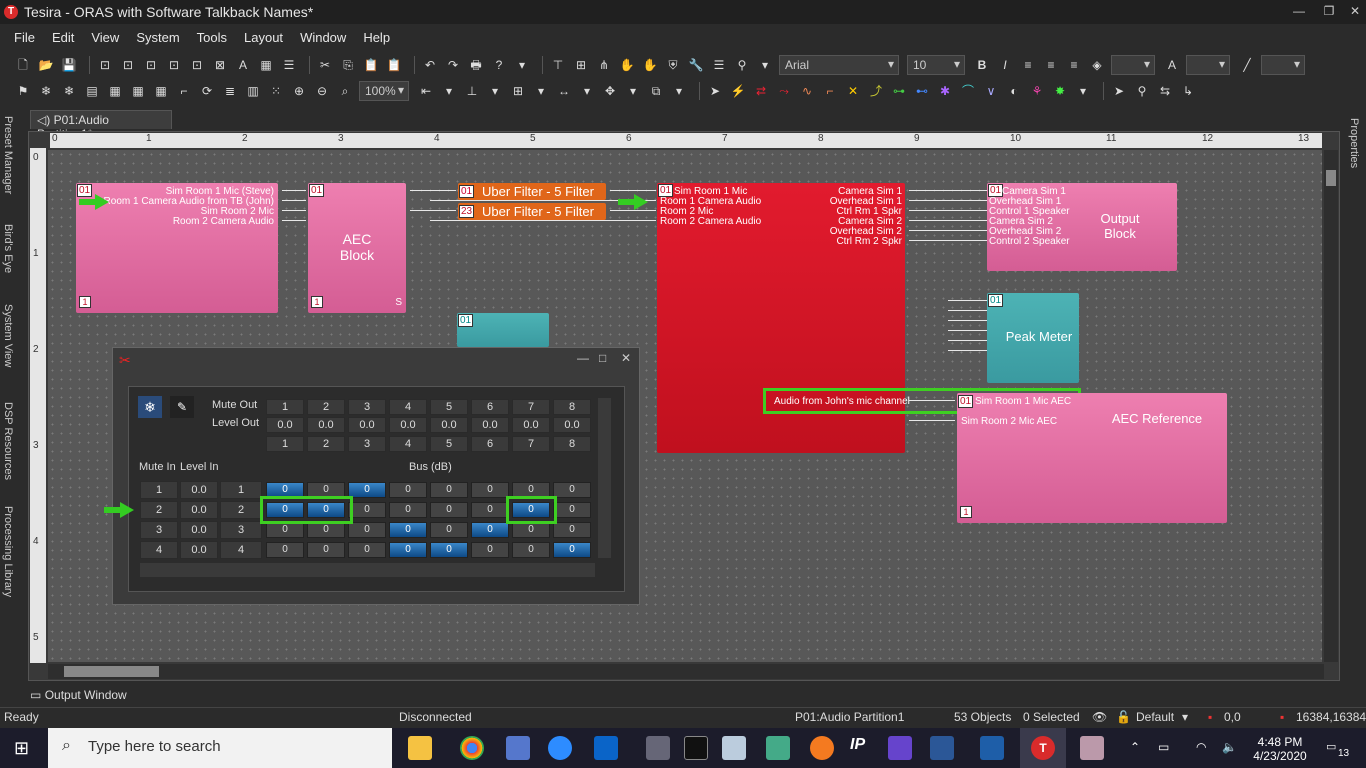  What do you see at coordinates (1331, 746) in the screenshot?
I see `notification-icon: ▭` at bounding box center [1331, 746].